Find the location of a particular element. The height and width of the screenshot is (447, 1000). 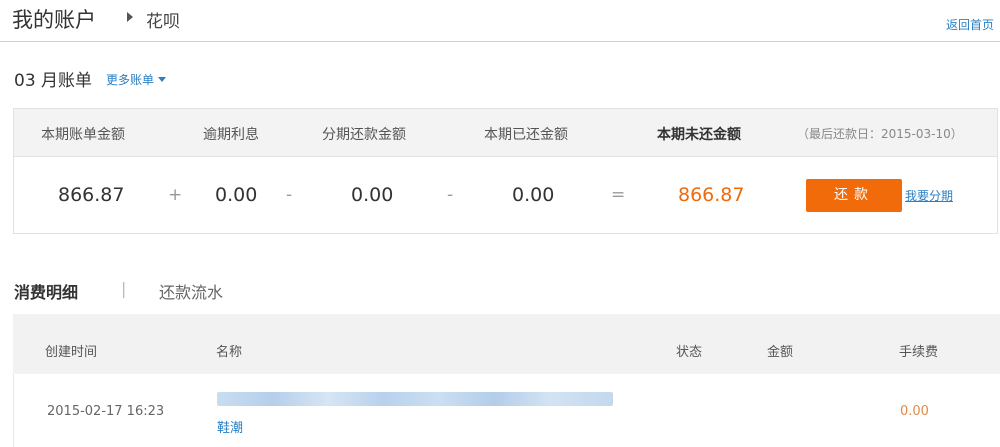

more-bills-dropdown: 更多账单 is located at coordinates (136, 79).